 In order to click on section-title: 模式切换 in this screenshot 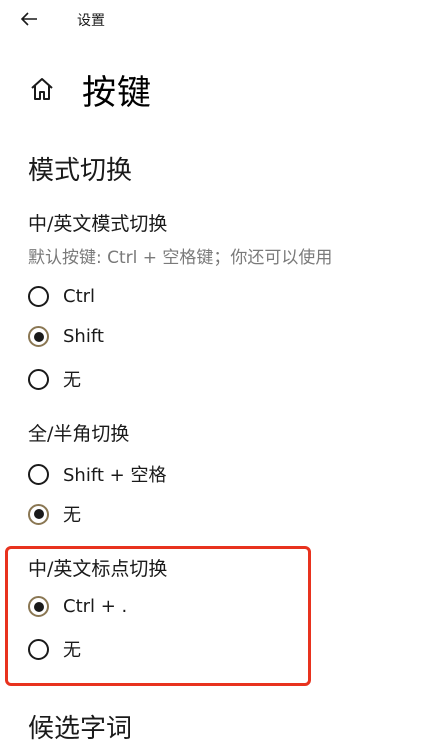, I will do `click(80, 171)`.